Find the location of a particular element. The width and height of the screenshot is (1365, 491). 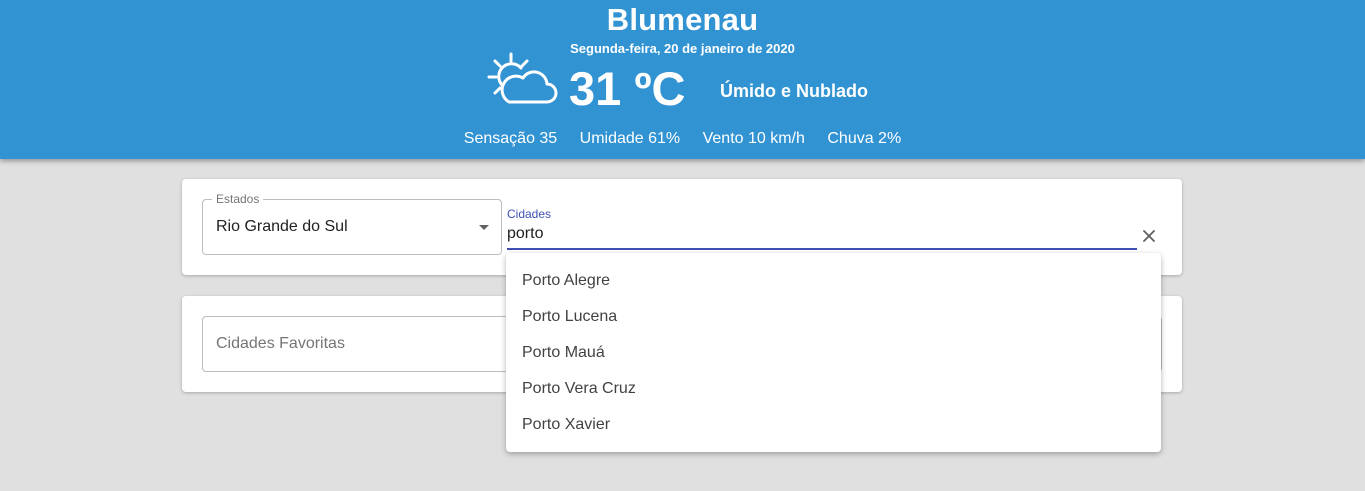

weather-condition: Úmido e Nublado is located at coordinates (794, 91).